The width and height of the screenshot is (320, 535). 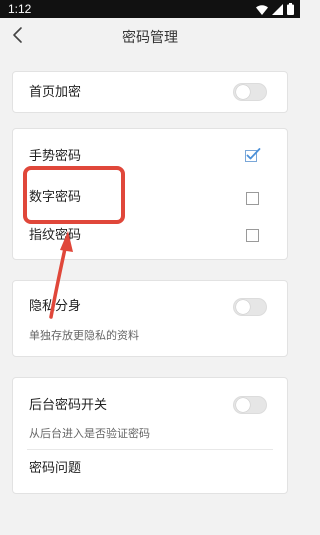 What do you see at coordinates (74, 195) in the screenshot?
I see `annotation-highlight-box` at bounding box center [74, 195].